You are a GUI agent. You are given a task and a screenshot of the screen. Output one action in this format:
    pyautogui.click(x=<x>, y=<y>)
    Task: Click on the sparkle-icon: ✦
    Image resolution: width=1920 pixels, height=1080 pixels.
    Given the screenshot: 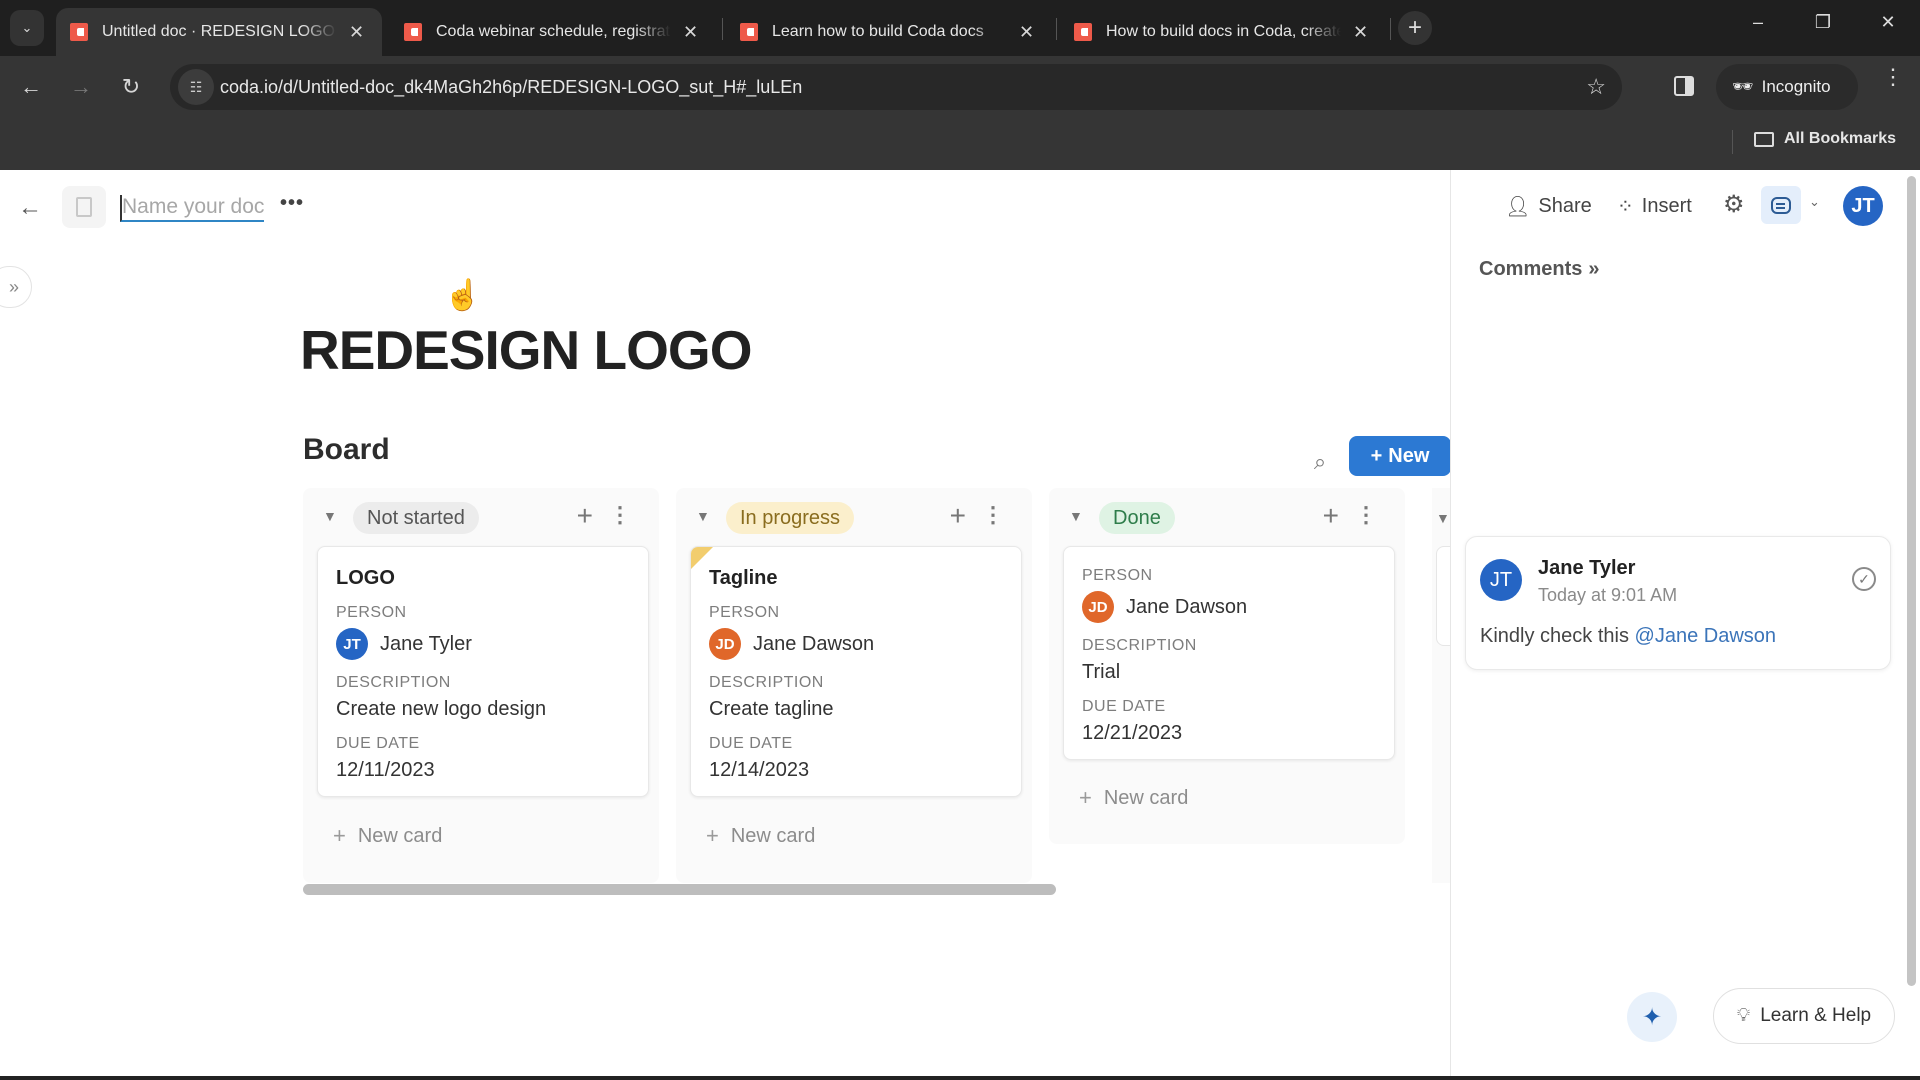 What is the action you would take?
    pyautogui.click(x=1652, y=1017)
    